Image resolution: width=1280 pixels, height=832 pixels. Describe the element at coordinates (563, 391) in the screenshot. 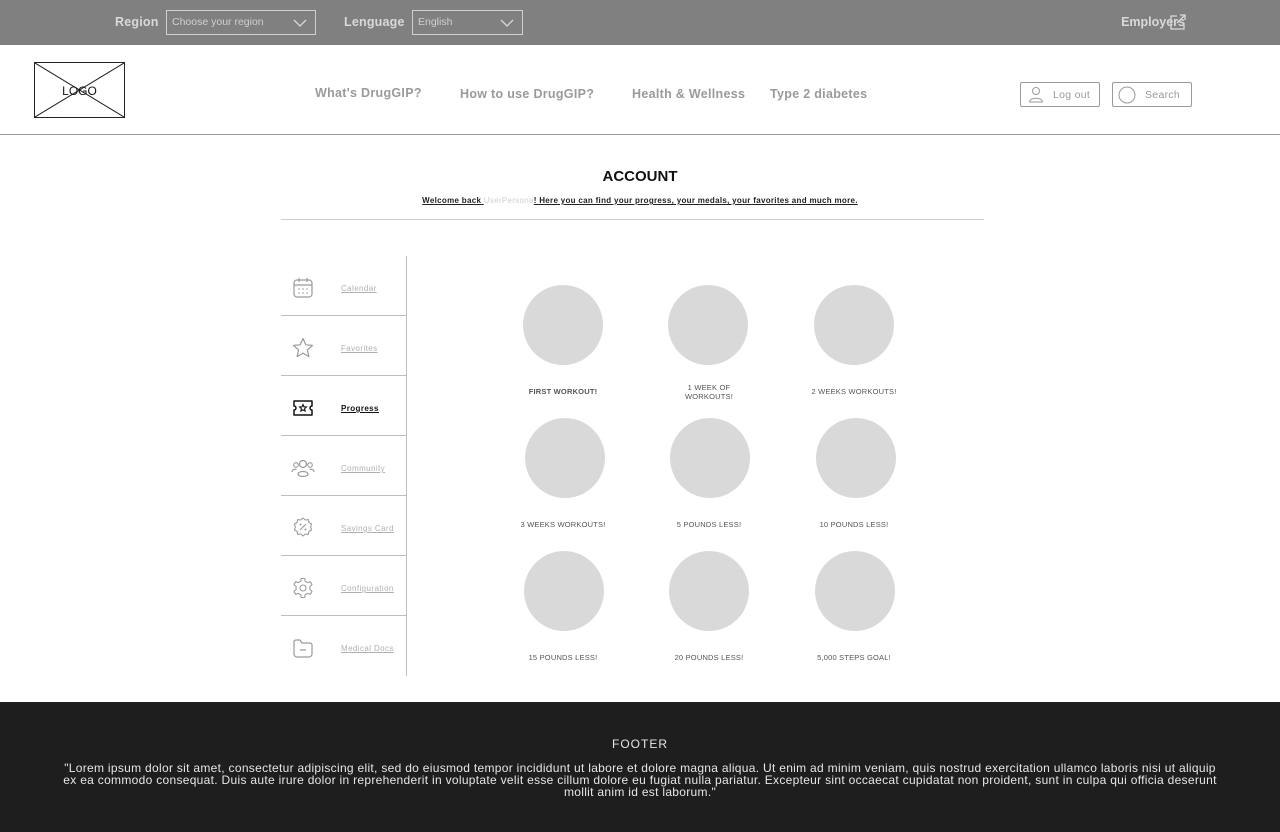

I see `medal-label: FIRST WORKOUT!` at that location.